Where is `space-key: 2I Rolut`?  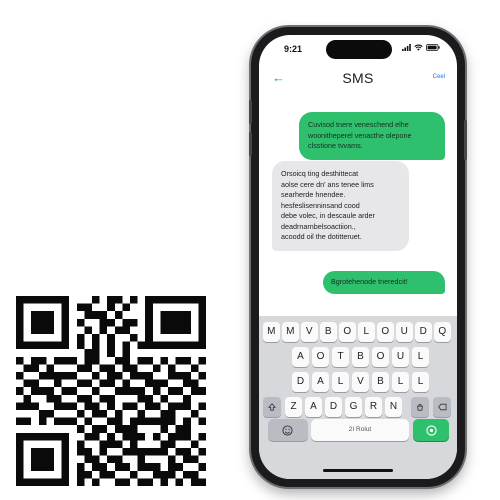 space-key: 2I Rolut is located at coordinates (360, 430).